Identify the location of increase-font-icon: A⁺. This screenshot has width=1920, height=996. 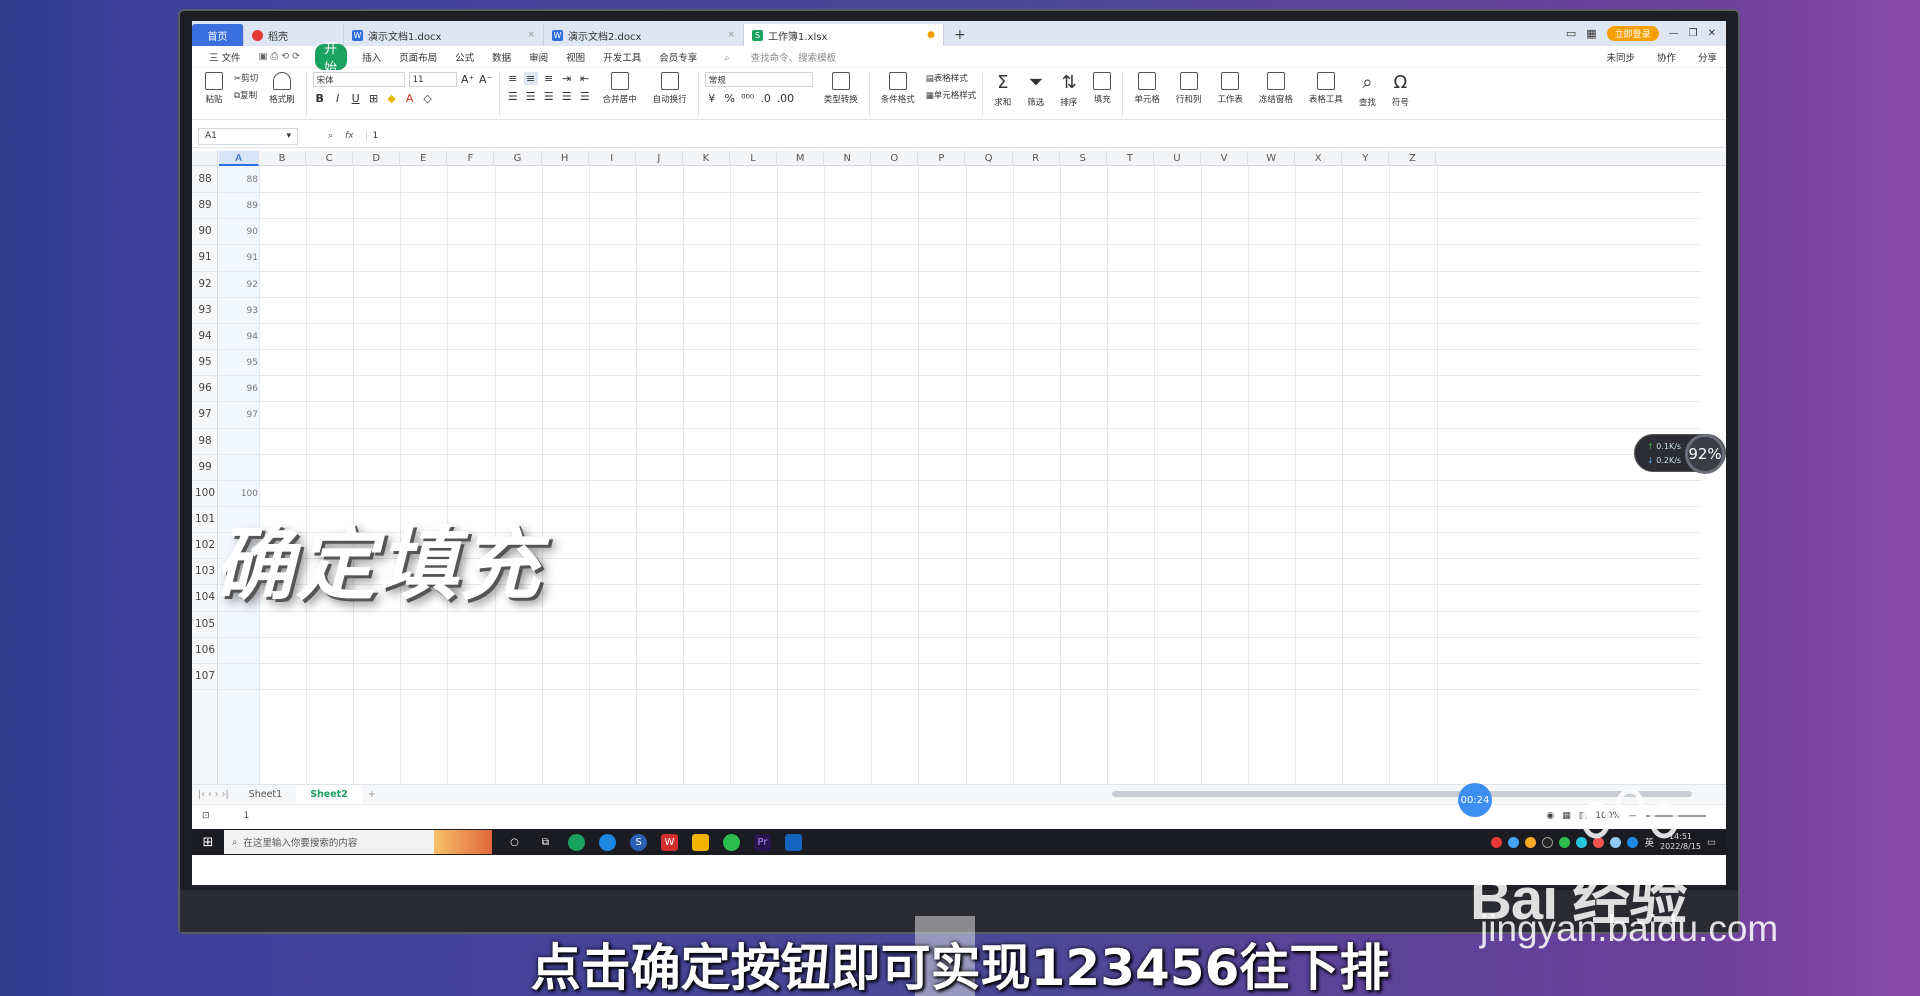
(468, 79).